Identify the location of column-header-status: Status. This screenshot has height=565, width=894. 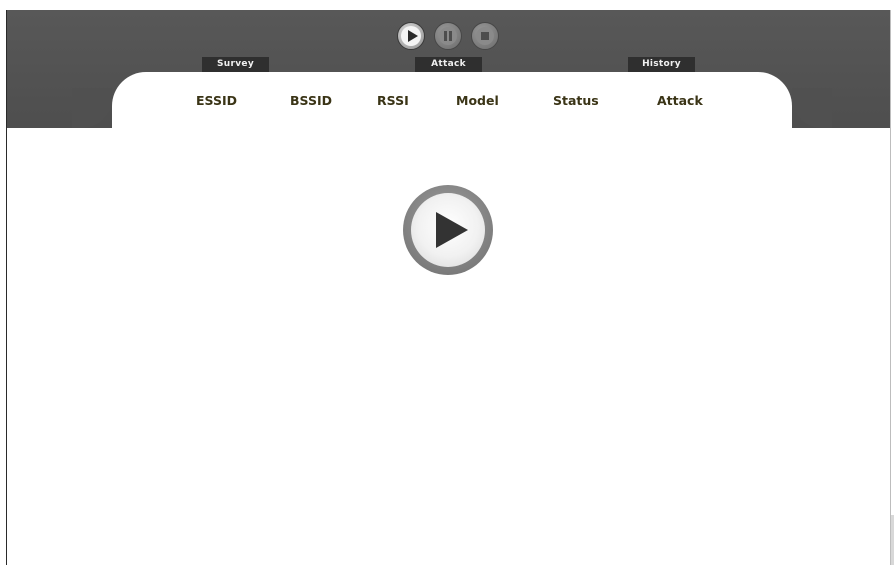
(576, 100).